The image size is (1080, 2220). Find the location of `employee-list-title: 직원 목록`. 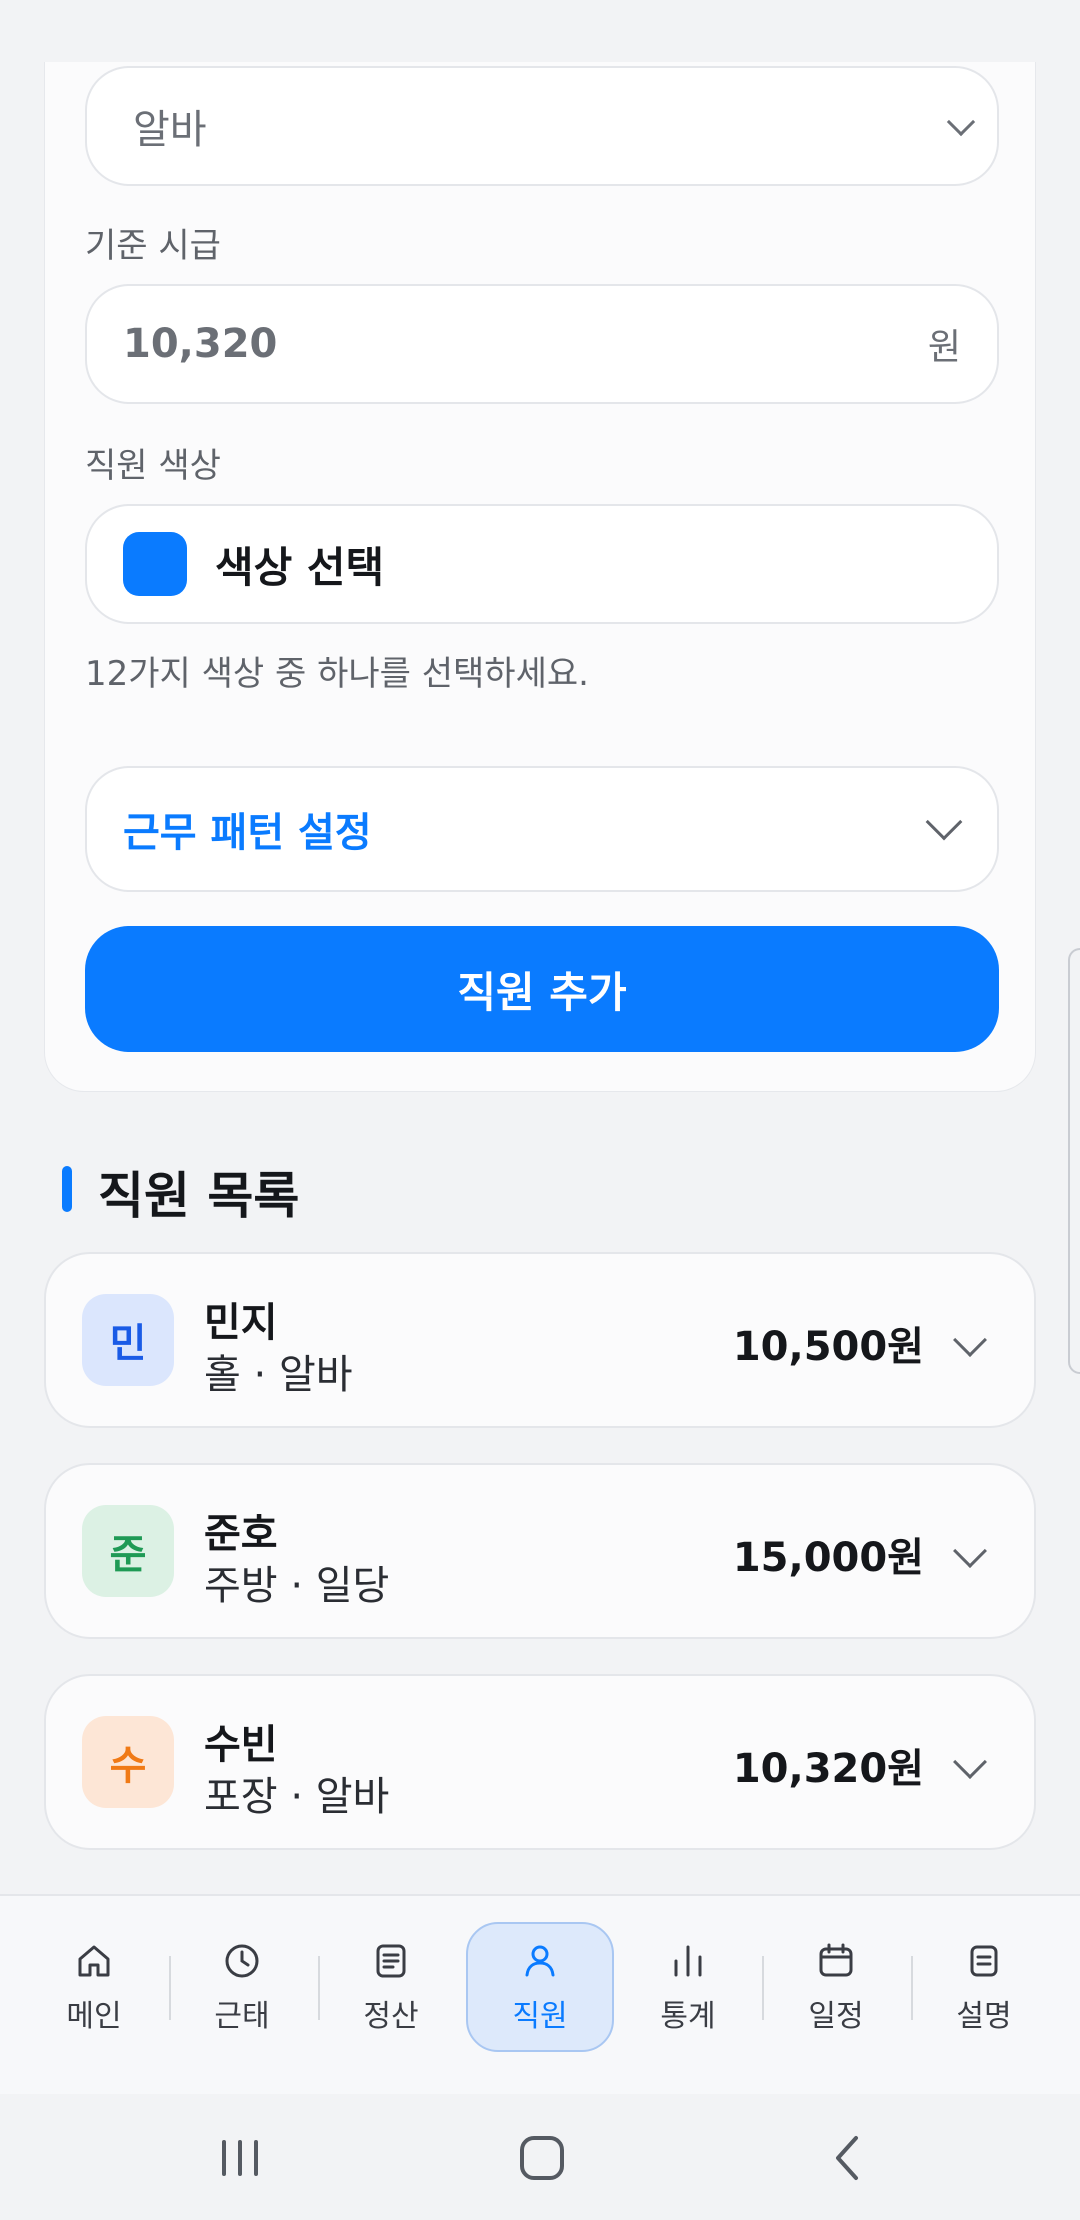

employee-list-title: 직원 목록 is located at coordinates (199, 1196).